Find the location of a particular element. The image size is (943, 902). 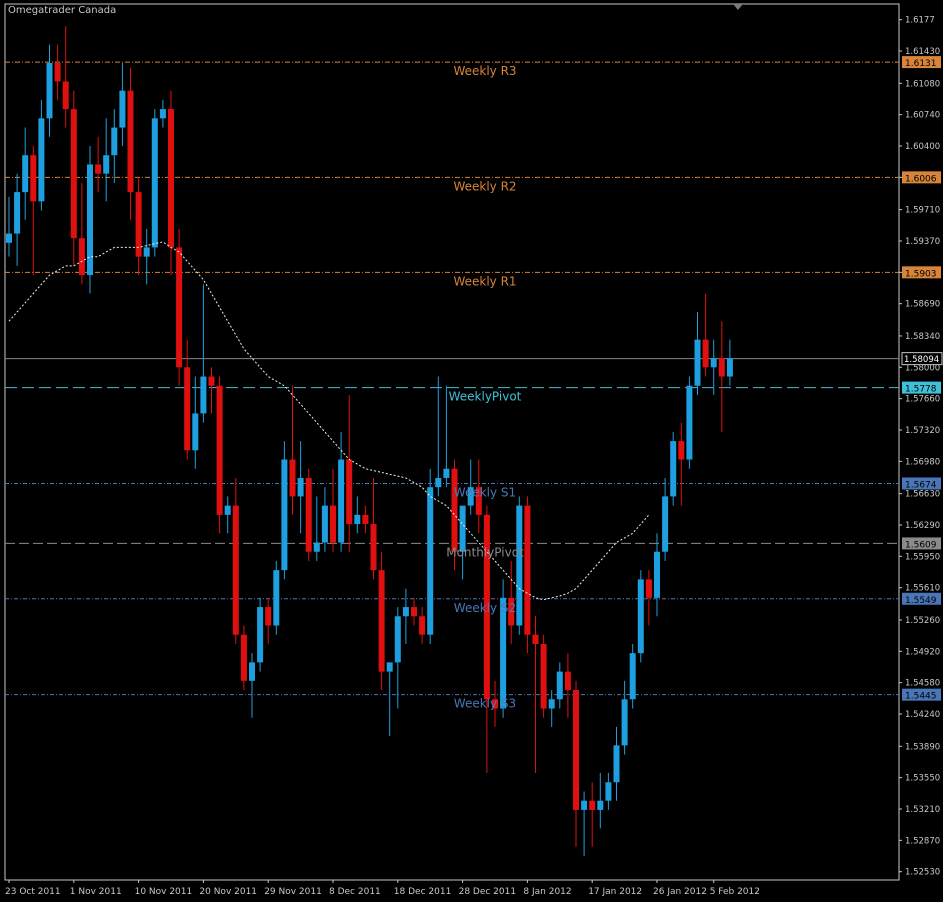

y-tick-label: 1.61080 is located at coordinates (922, 84).